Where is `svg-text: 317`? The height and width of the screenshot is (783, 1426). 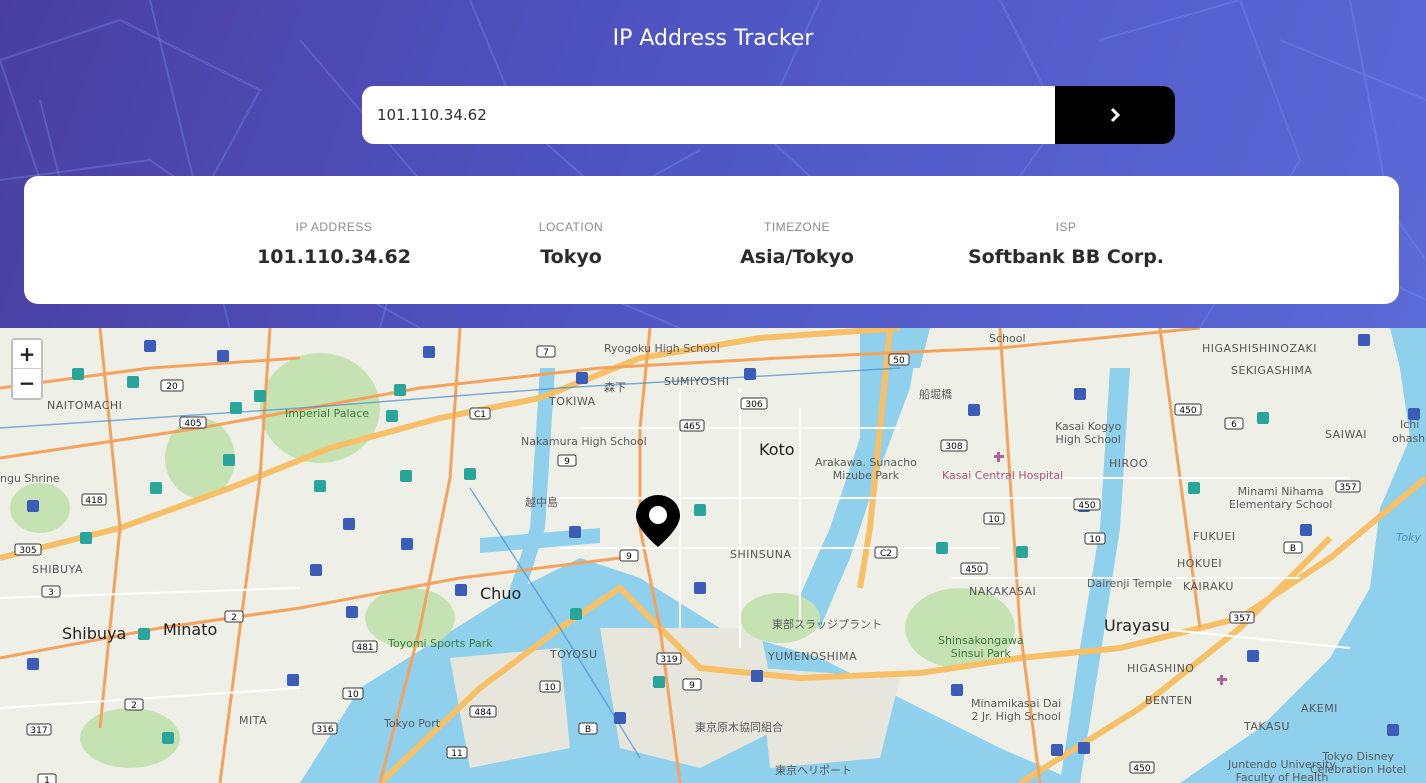
svg-text: 317 is located at coordinates (38, 731).